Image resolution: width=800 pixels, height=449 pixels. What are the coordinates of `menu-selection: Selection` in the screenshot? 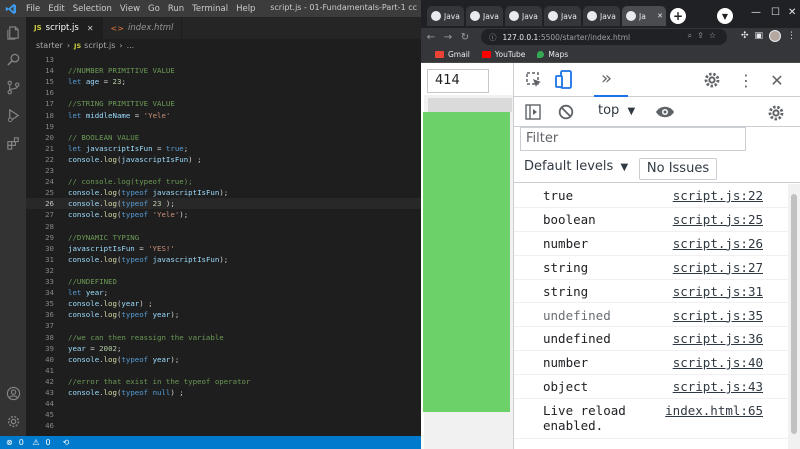 It's located at (92, 9).